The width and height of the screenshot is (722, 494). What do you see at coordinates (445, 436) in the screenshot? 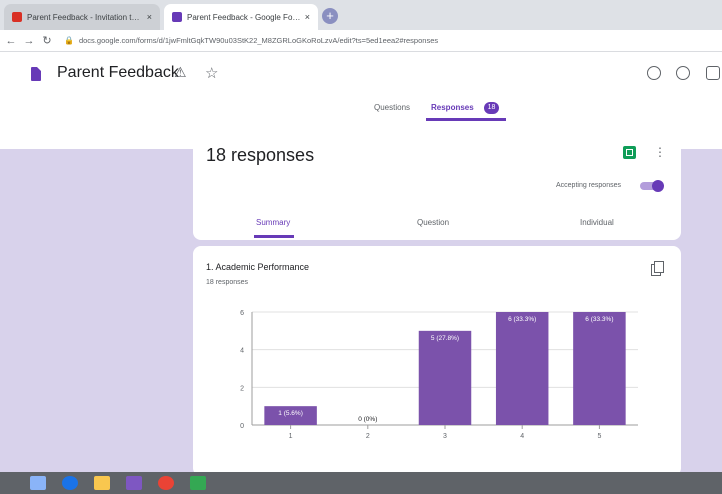
I see `x-tick-label: 3` at bounding box center [445, 436].